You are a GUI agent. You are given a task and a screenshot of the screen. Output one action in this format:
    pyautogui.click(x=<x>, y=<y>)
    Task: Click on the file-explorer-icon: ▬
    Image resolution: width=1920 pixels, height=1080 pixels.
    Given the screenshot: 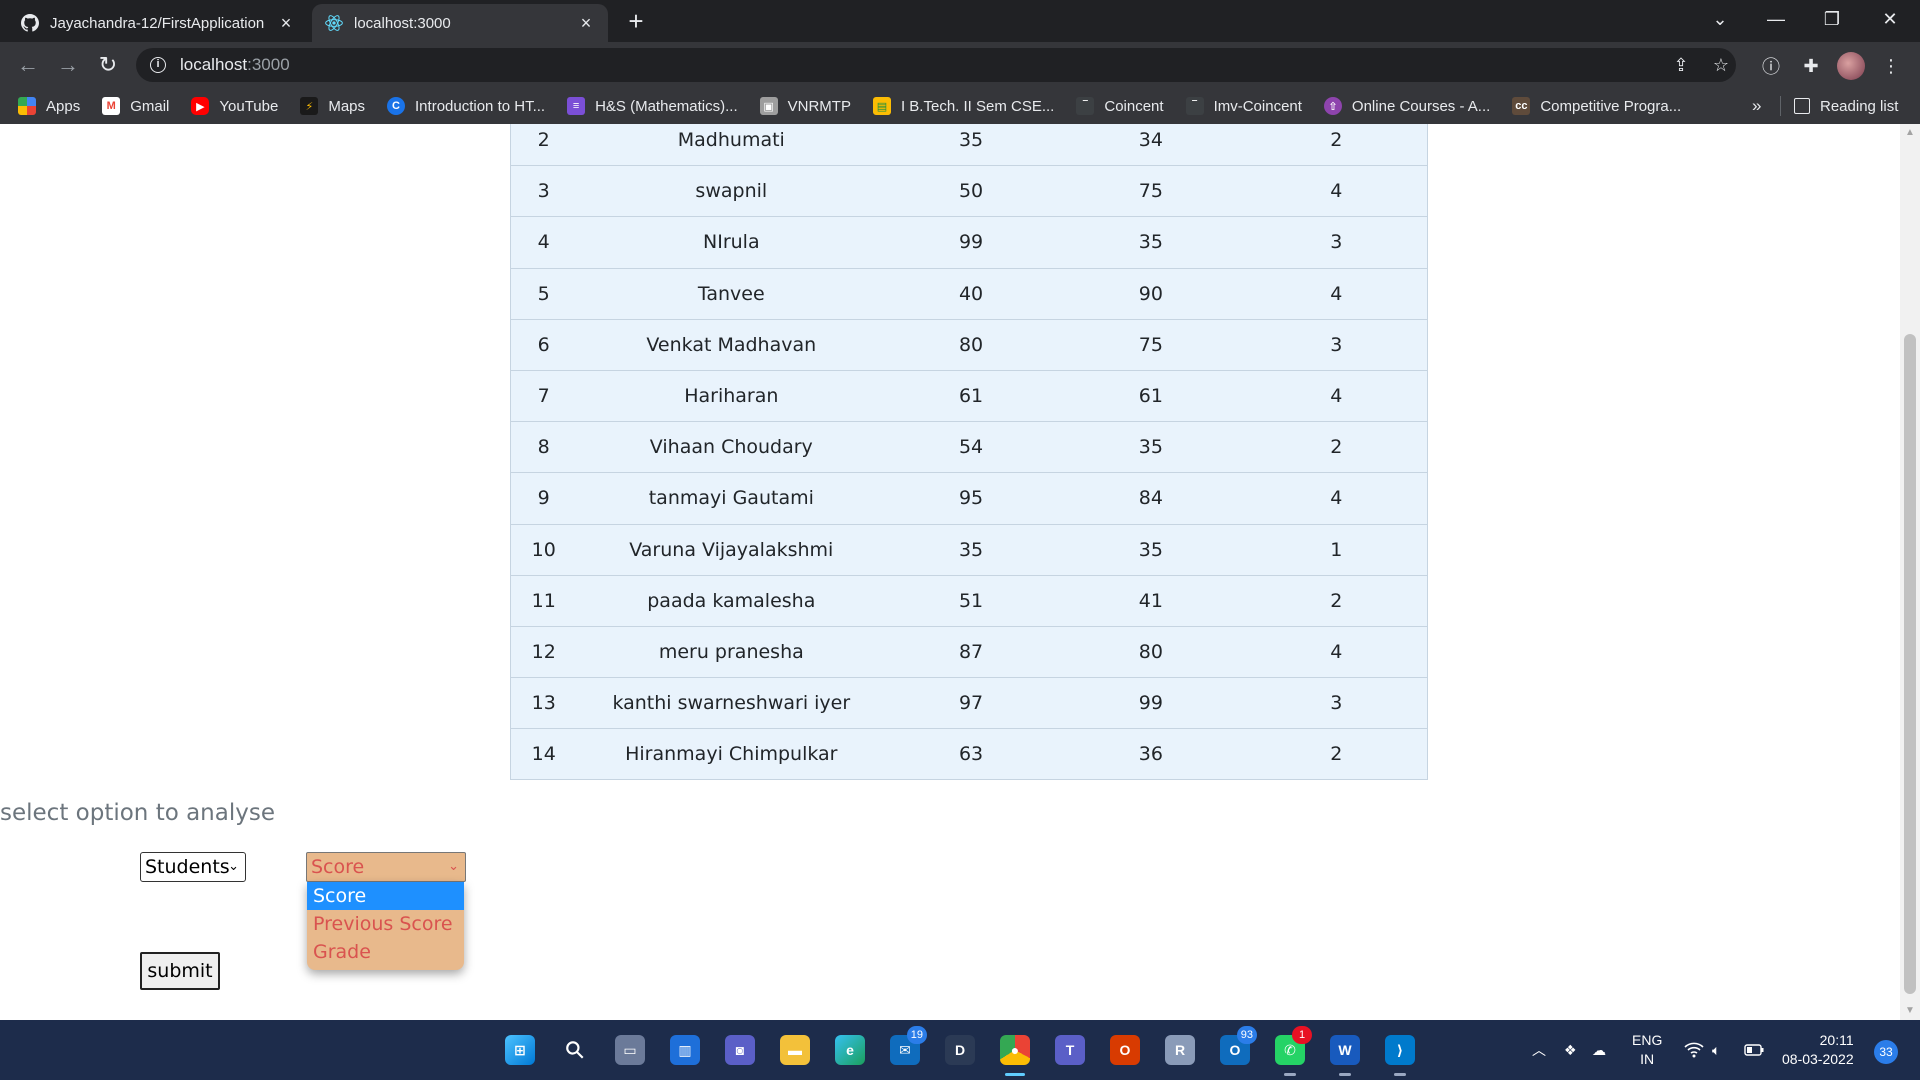 What is the action you would take?
    pyautogui.click(x=795, y=1050)
    